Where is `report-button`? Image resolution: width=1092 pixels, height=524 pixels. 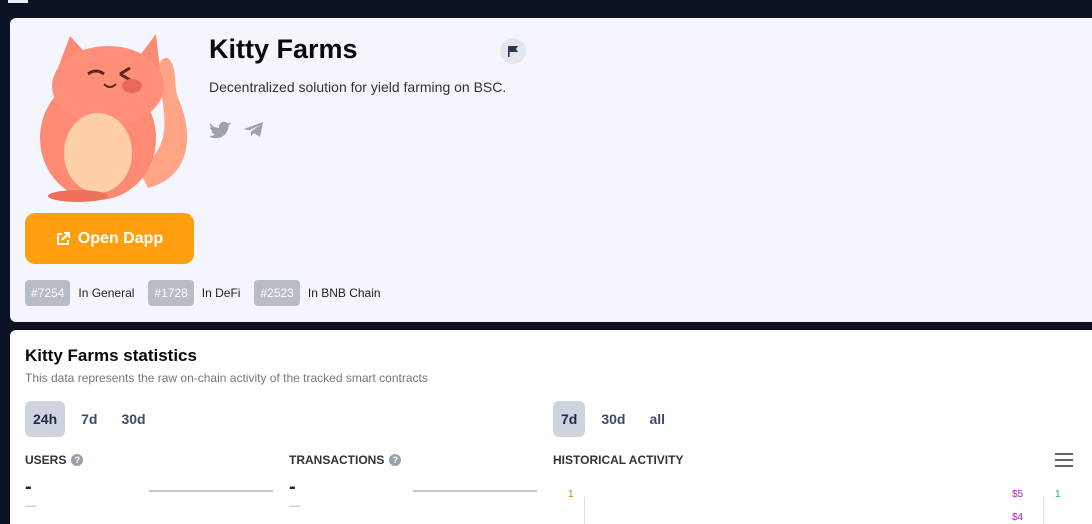 report-button is located at coordinates (513, 51).